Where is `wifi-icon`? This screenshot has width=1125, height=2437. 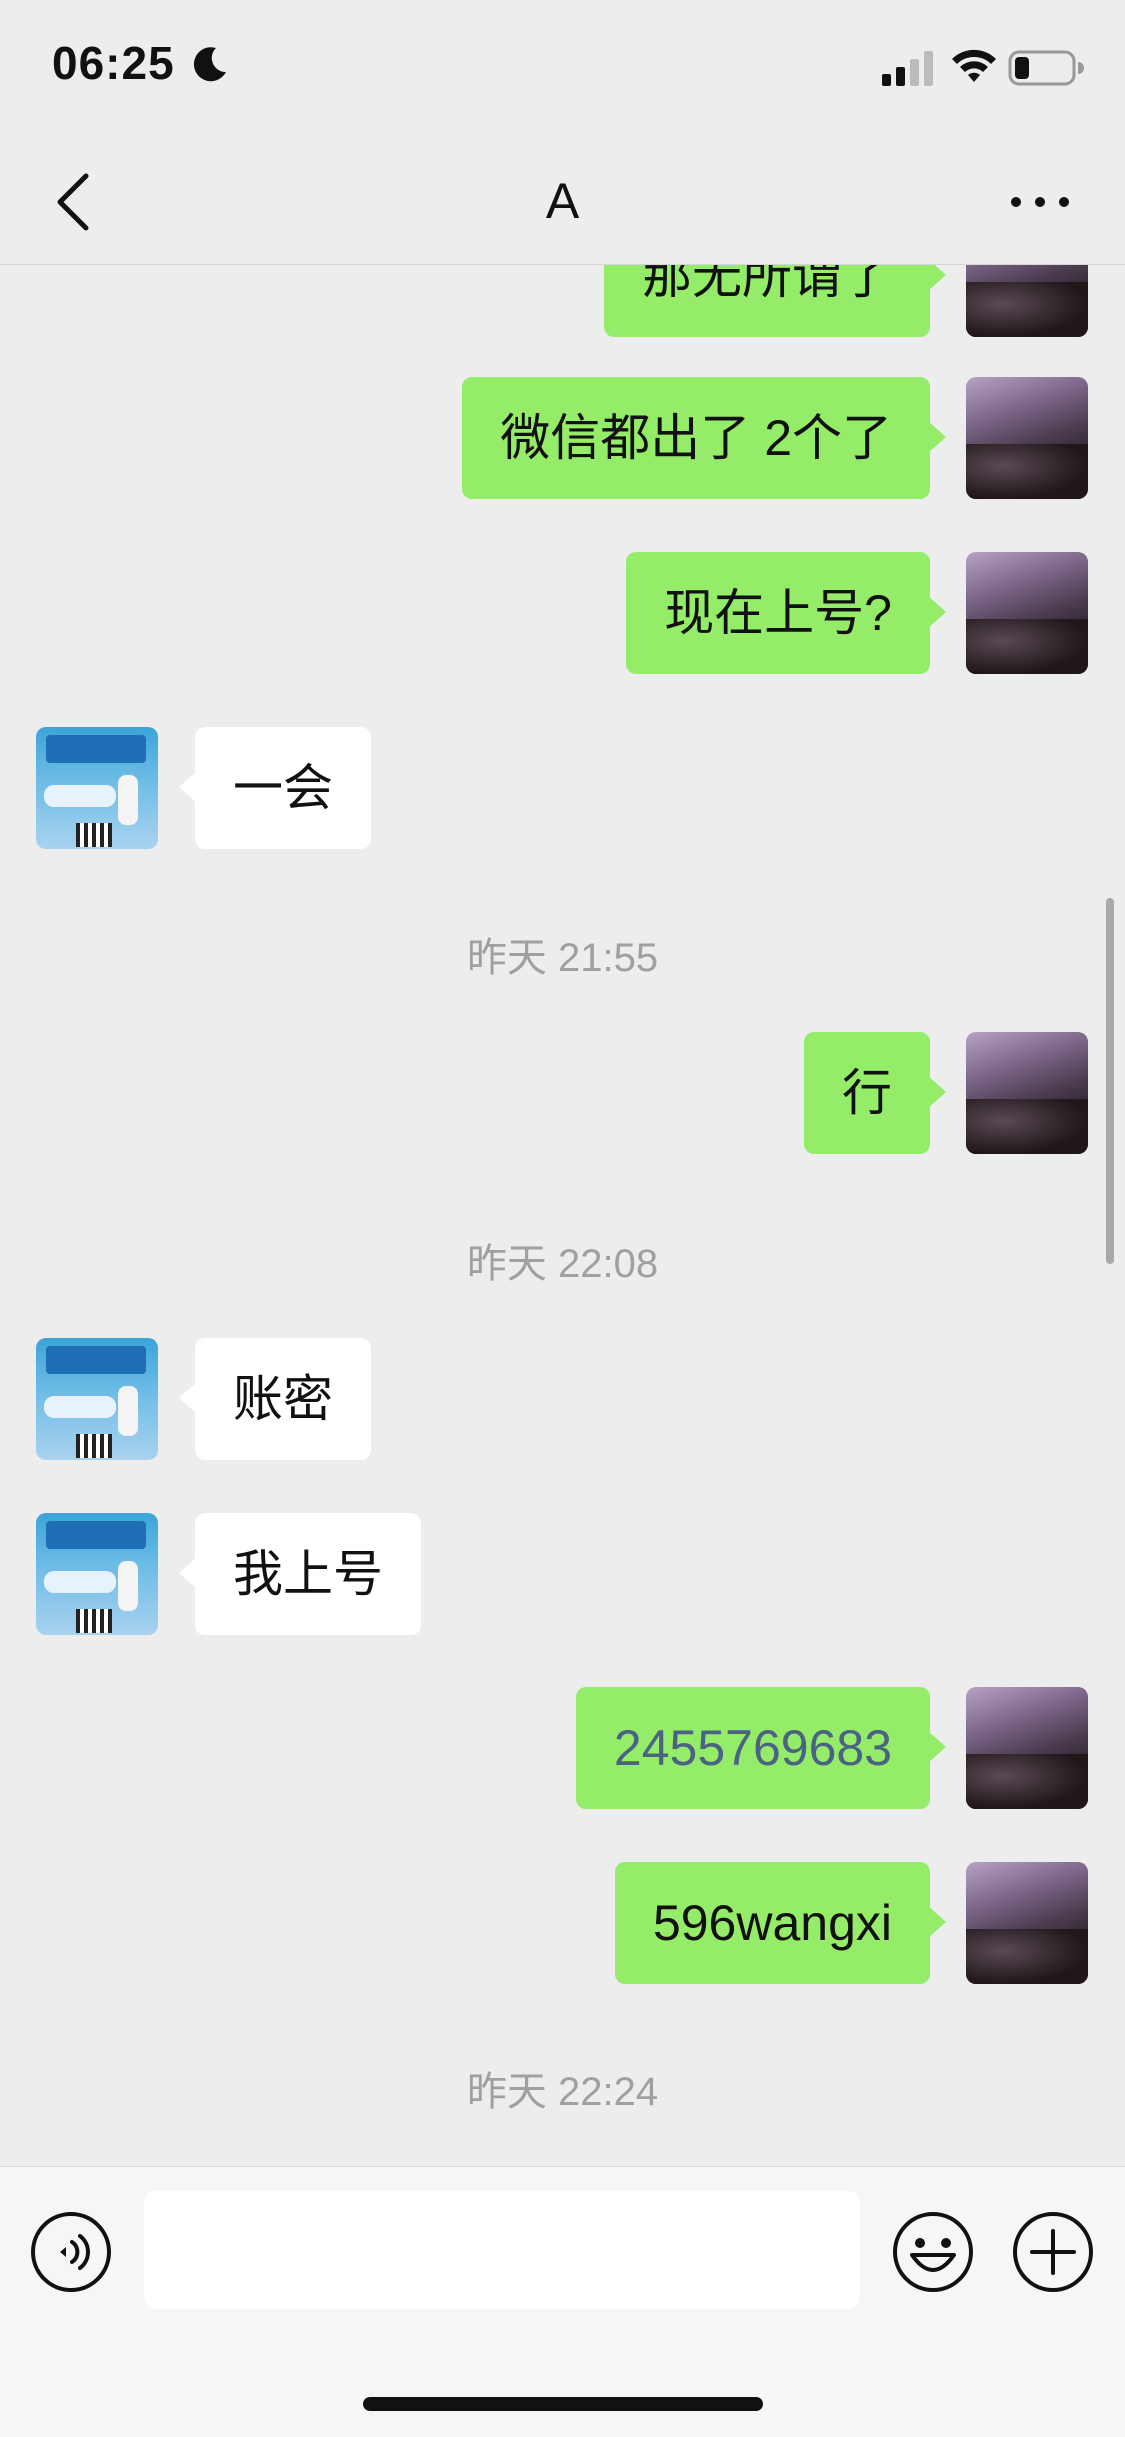
wifi-icon is located at coordinates (974, 65).